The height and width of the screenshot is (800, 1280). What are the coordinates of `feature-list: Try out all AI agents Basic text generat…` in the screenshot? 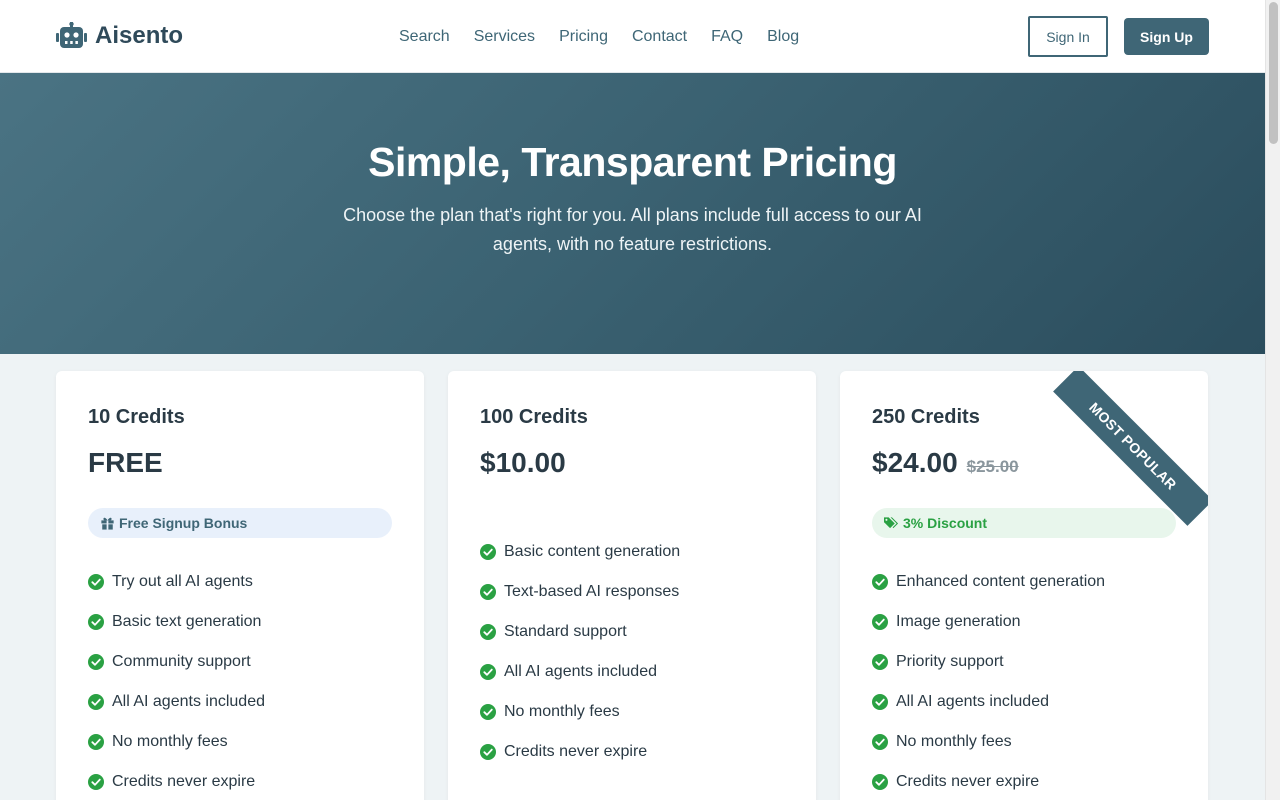 It's located at (176, 681).